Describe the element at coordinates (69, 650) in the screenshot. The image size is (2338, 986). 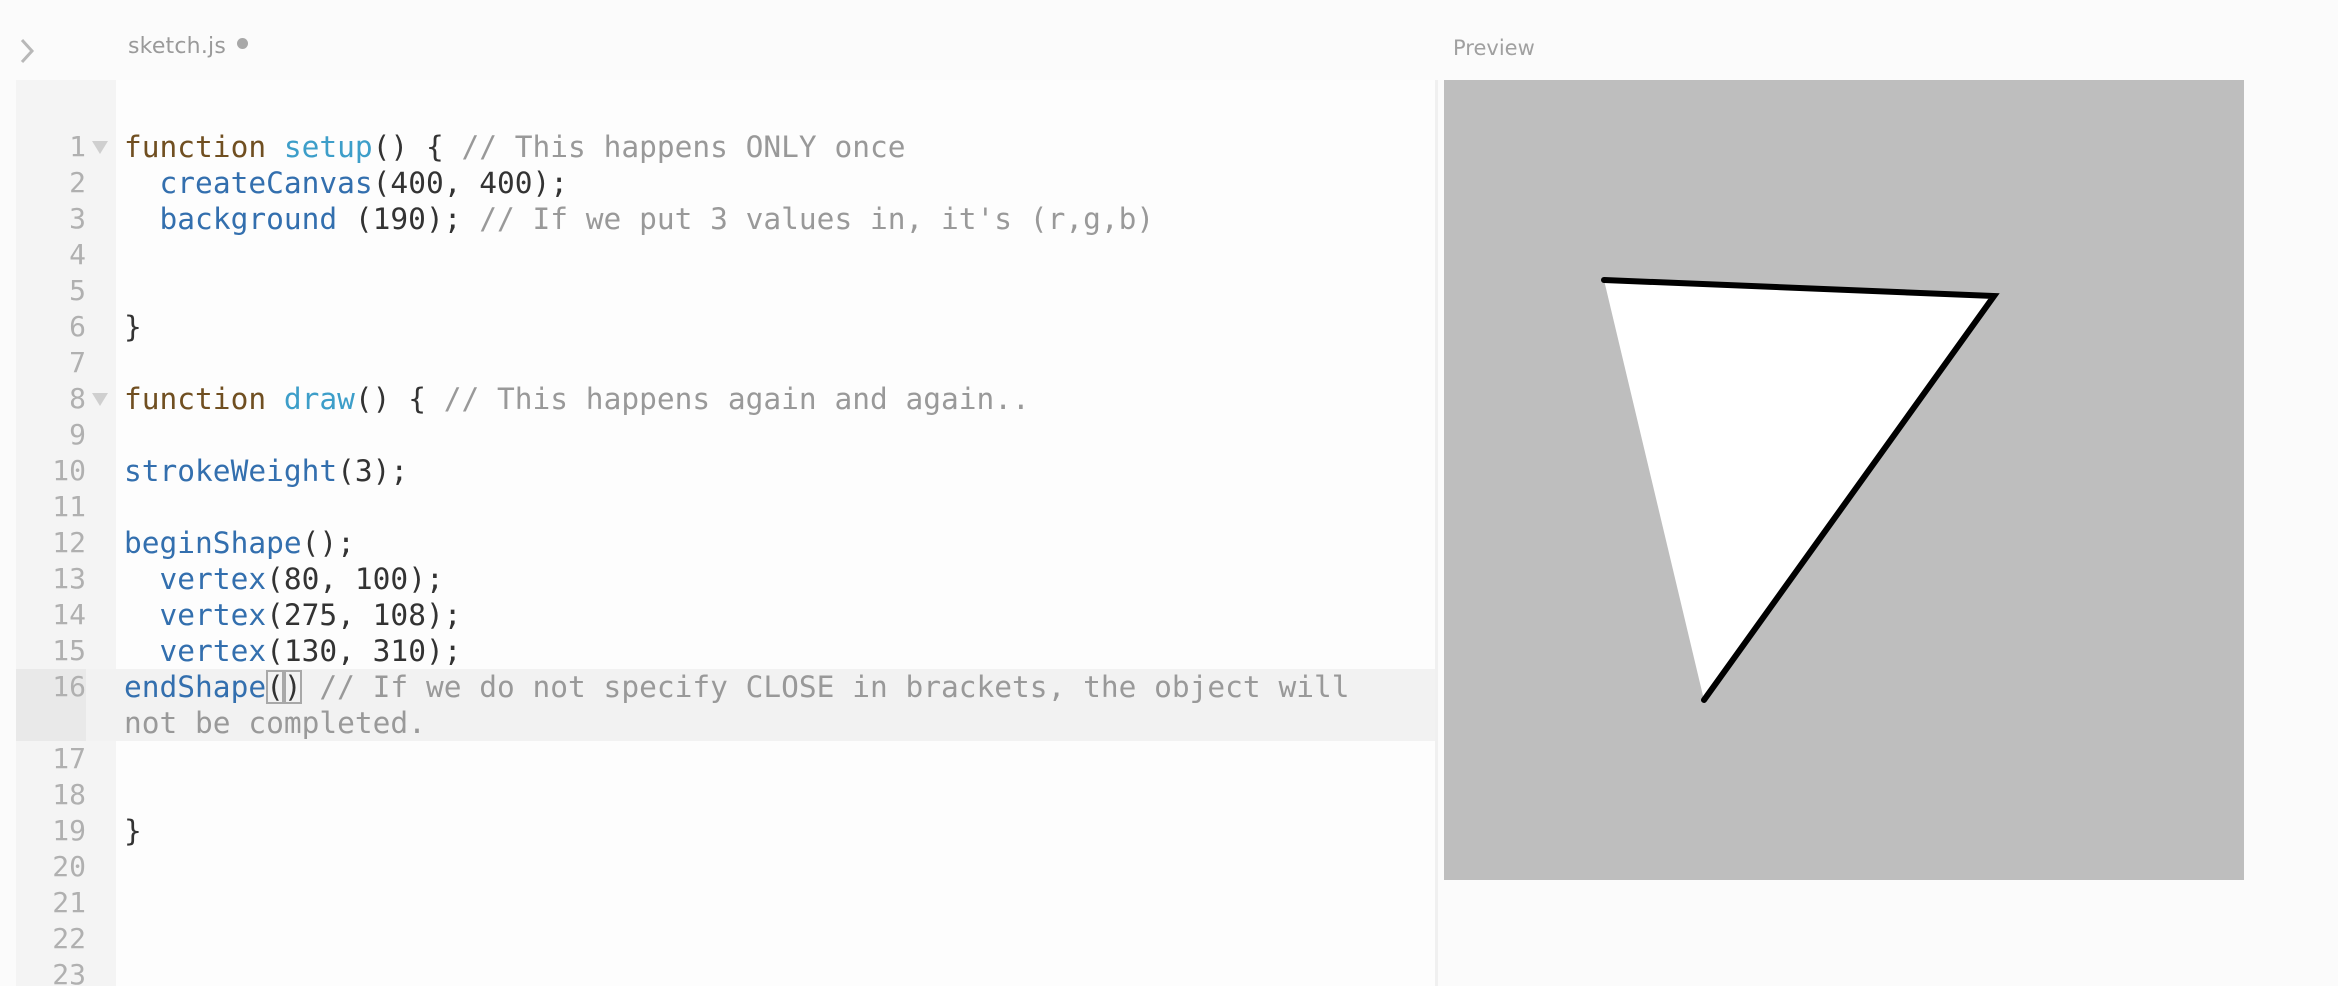
I see `line-number: 15` at that location.